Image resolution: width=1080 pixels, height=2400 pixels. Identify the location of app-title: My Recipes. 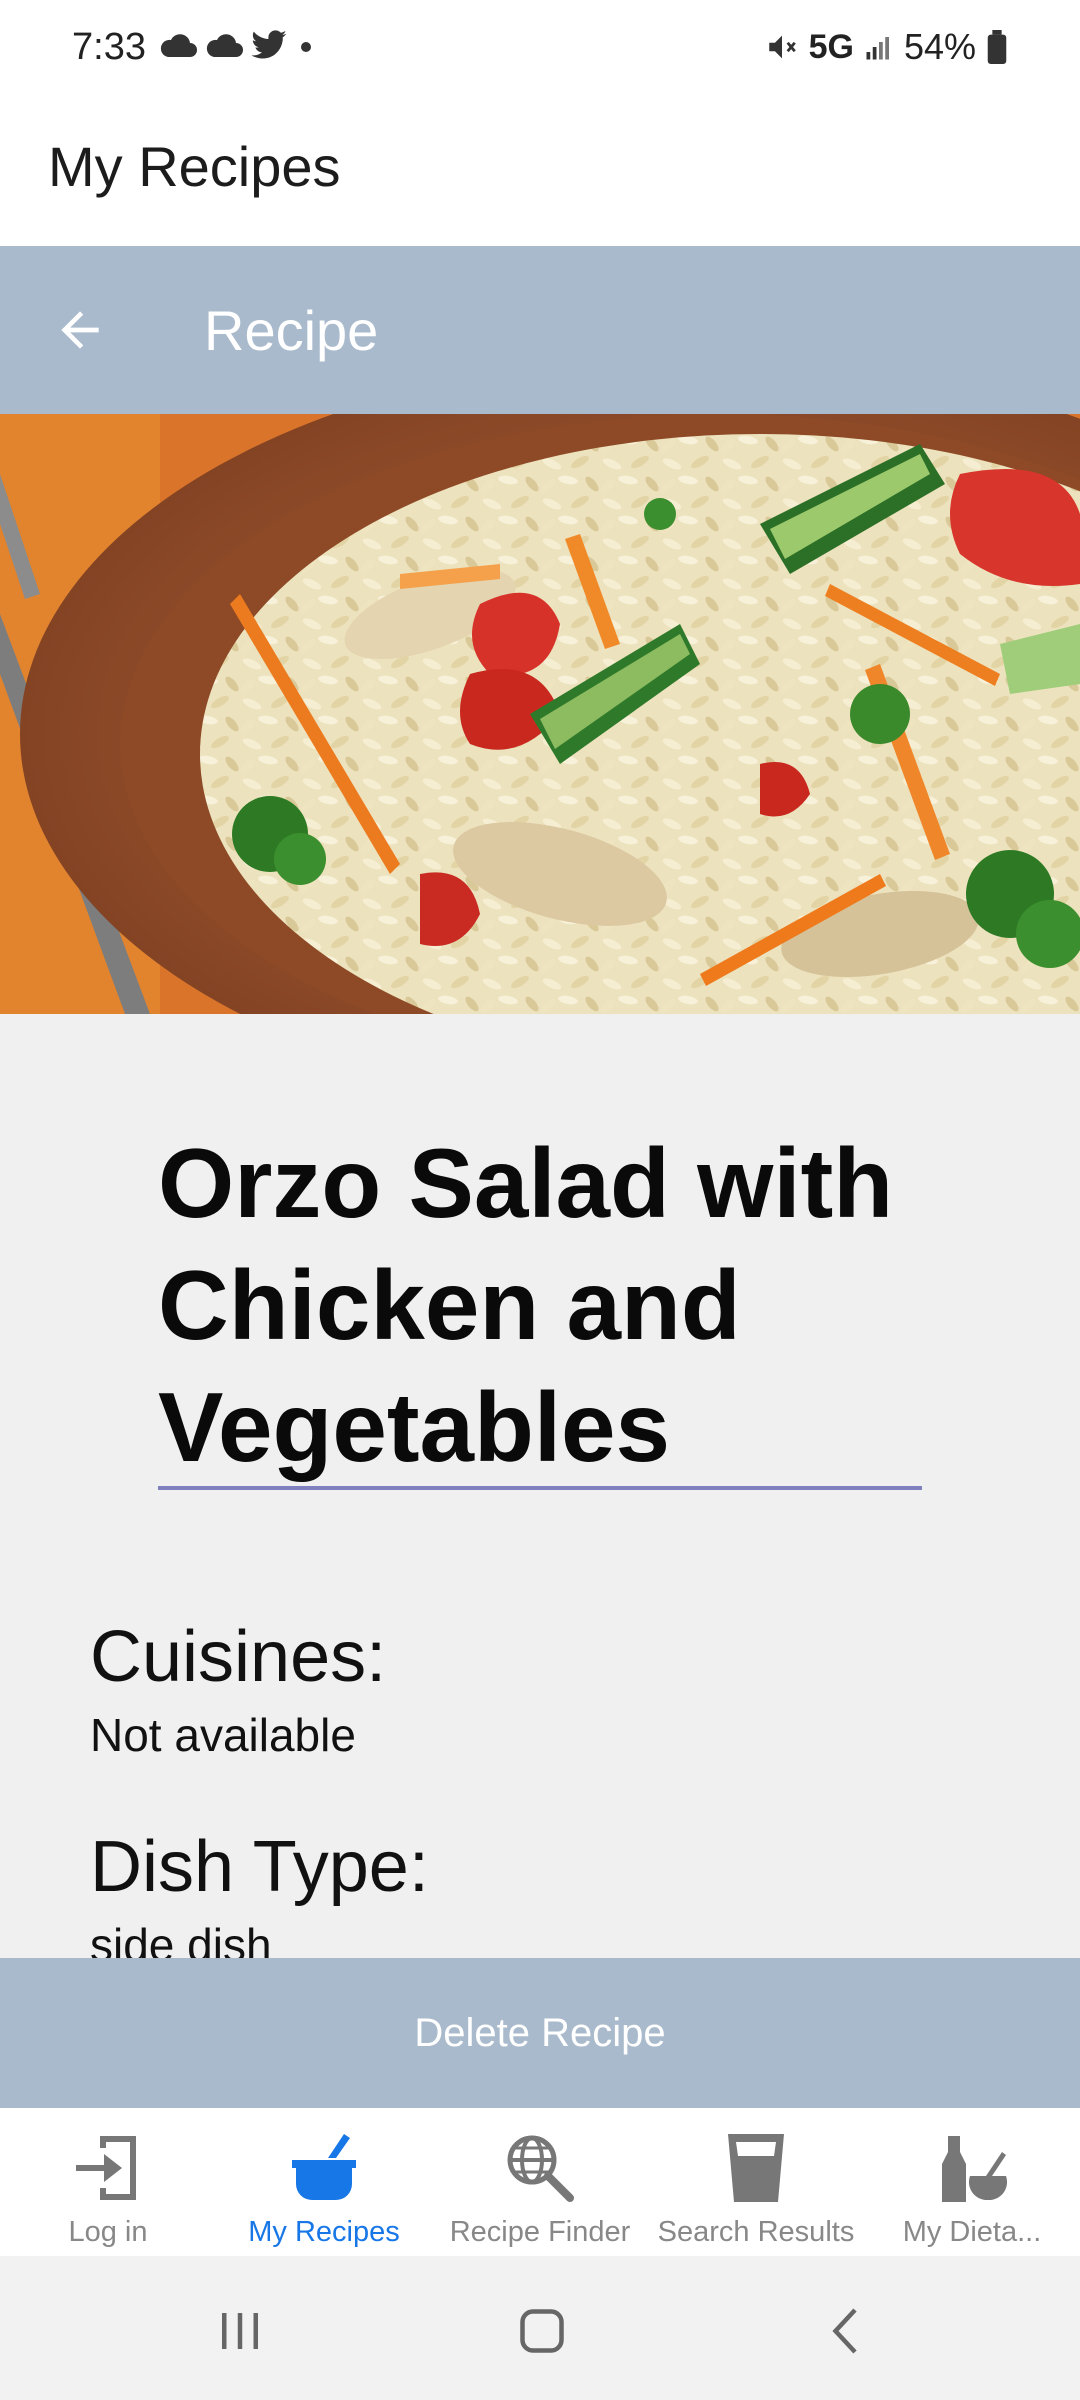
(194, 166).